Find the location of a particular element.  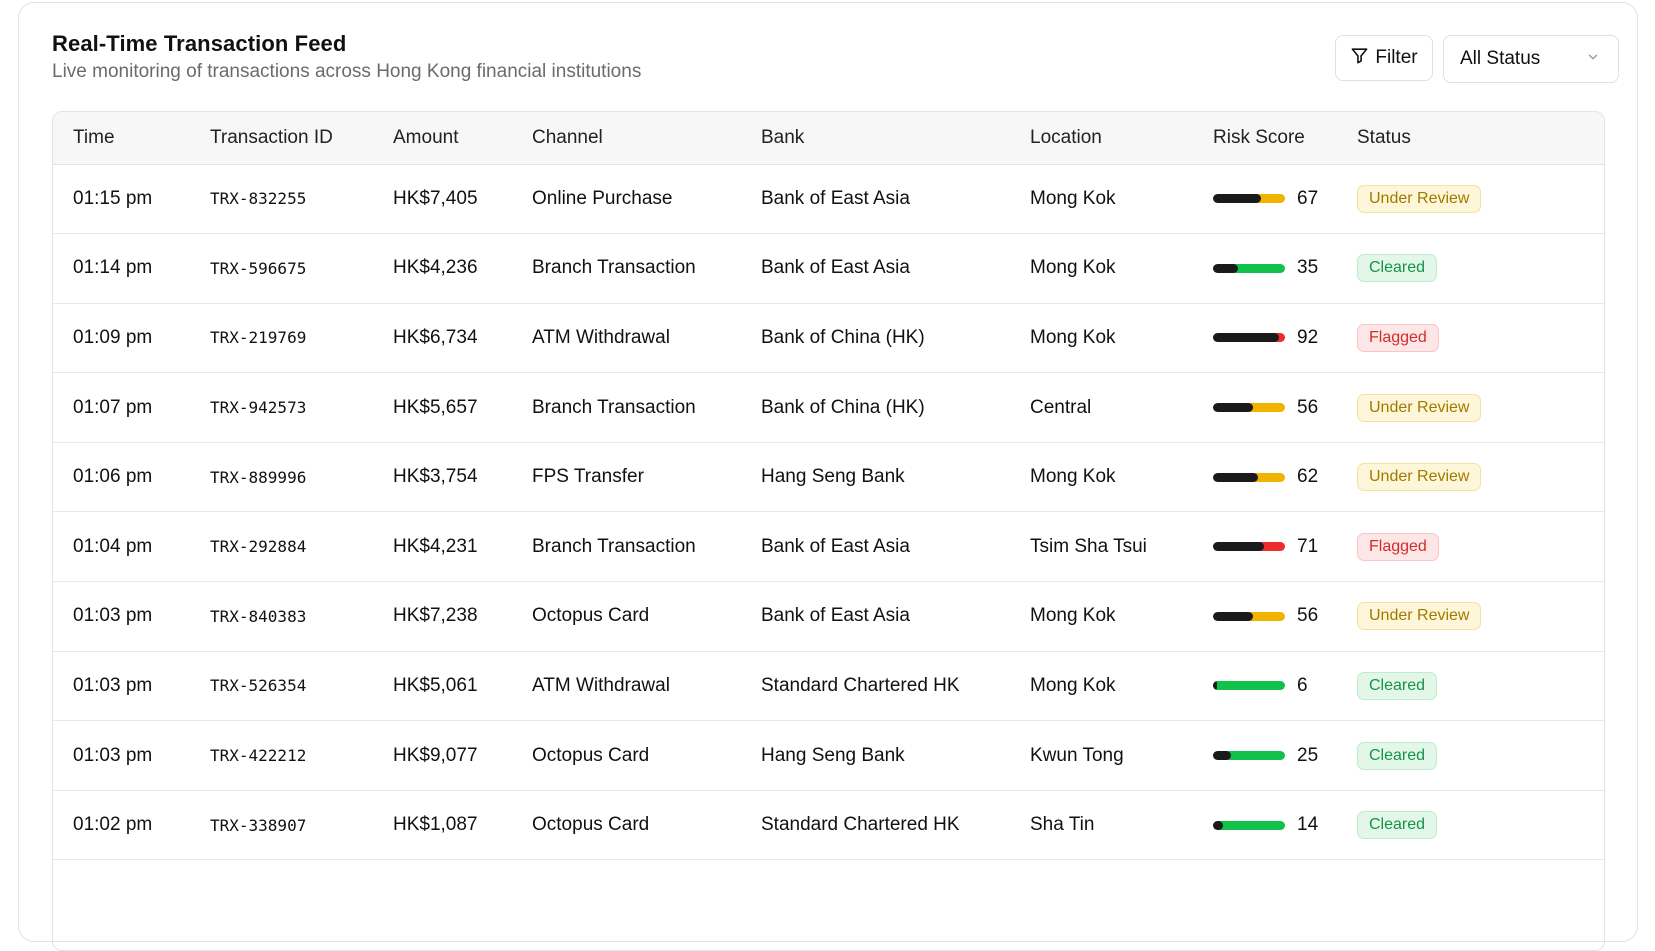

cell-location: Sha Tin is located at coordinates (1062, 825).